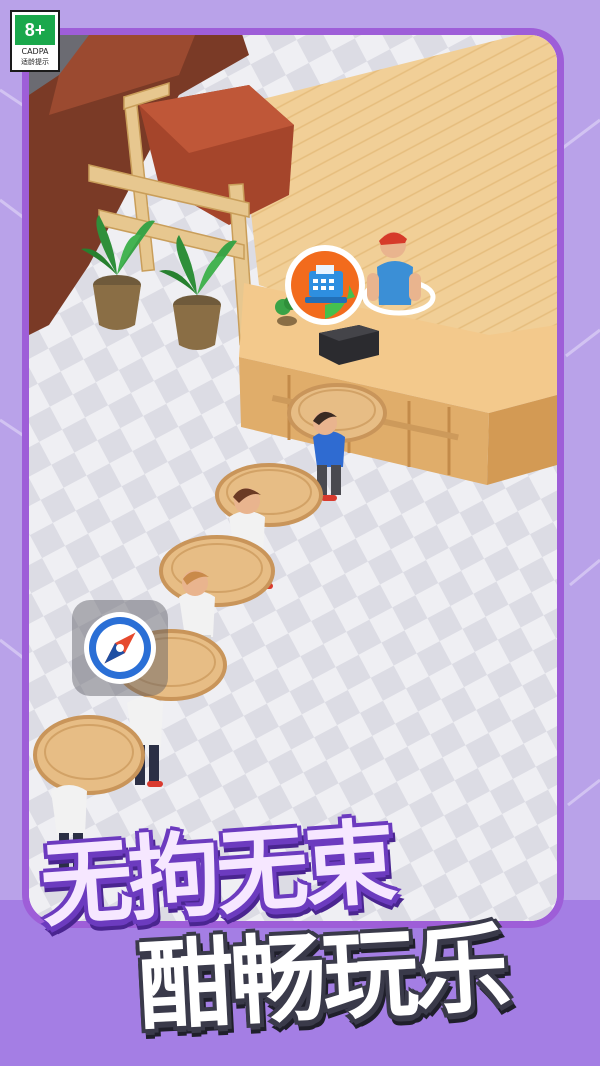 This screenshot has width=600, height=1066. Describe the element at coordinates (35, 51) in the screenshot. I see `age-rating-organization: CADPA` at that location.